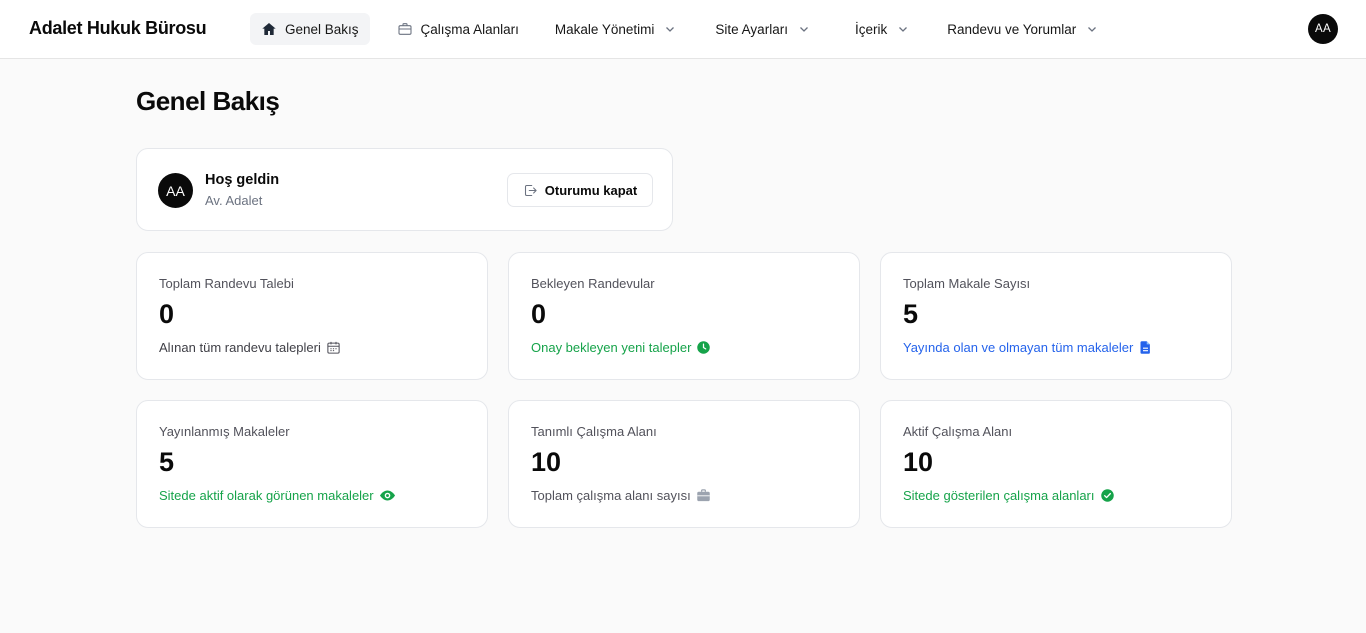  I want to click on nav-item-genel-bakis: Genel Bakış, so click(310, 29).